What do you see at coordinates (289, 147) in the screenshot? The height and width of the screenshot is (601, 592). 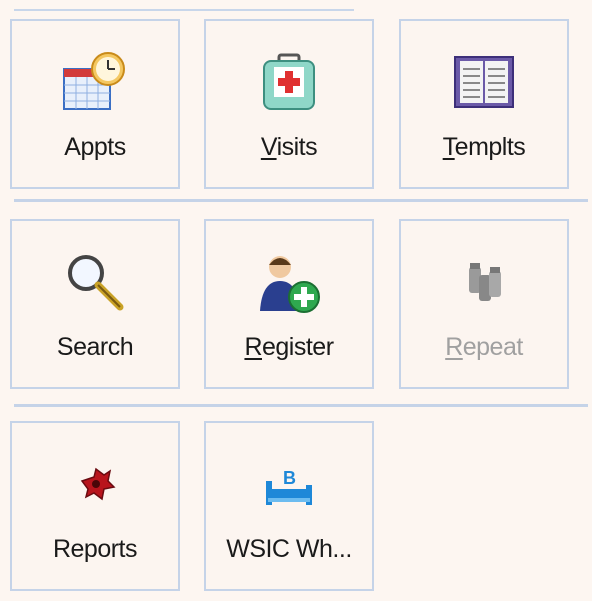 I see `visits-label: Visits` at bounding box center [289, 147].